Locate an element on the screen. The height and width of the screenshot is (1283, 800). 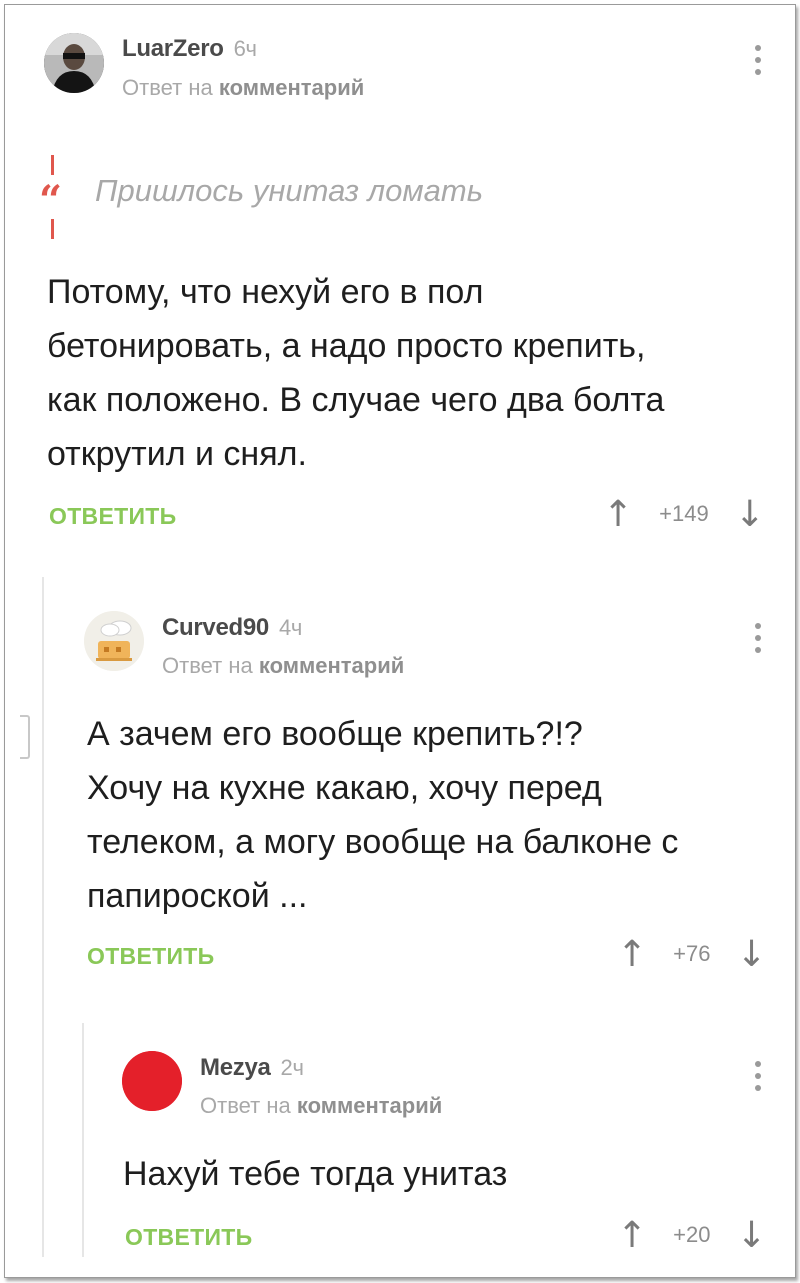
red-circle-icon is located at coordinates (152, 1081).